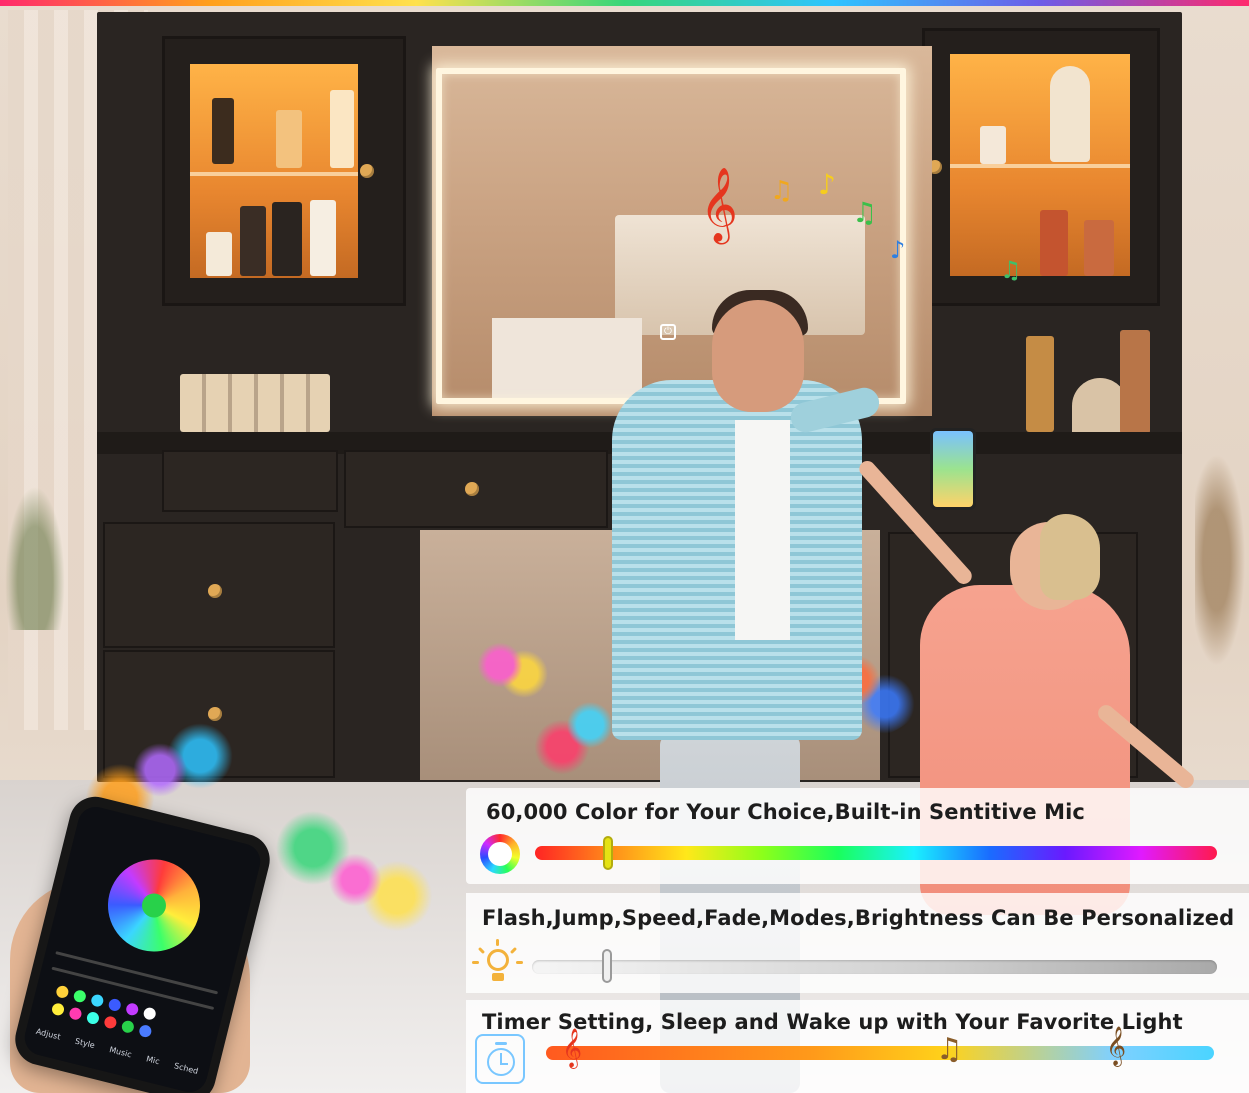  I want to click on girl-hair, so click(1070, 557).